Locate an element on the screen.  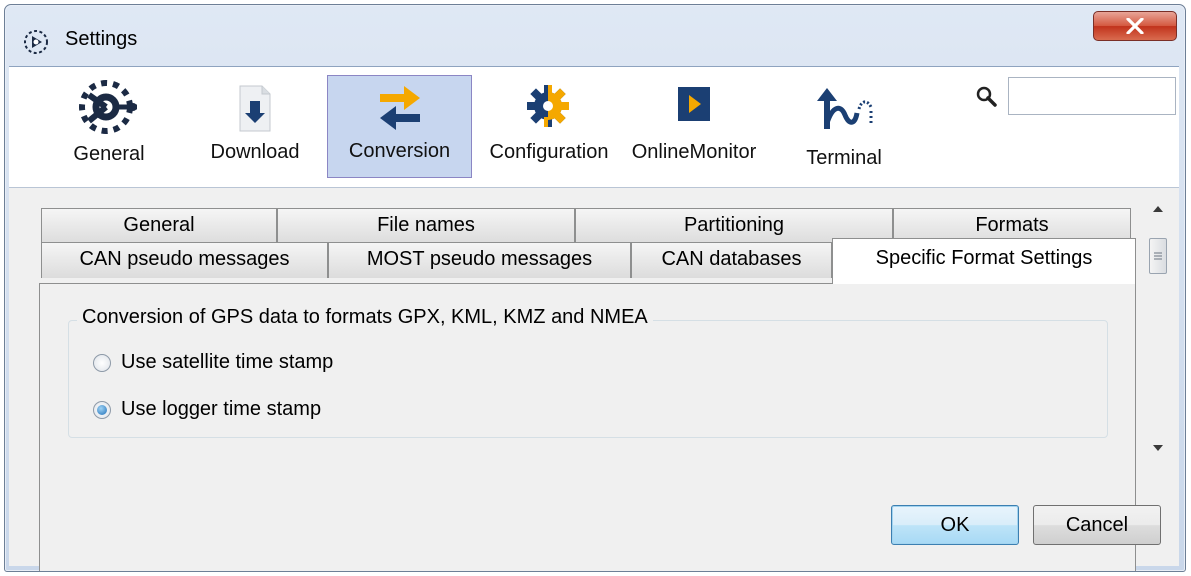
vertical-scrollbar is located at coordinates (1158, 330).